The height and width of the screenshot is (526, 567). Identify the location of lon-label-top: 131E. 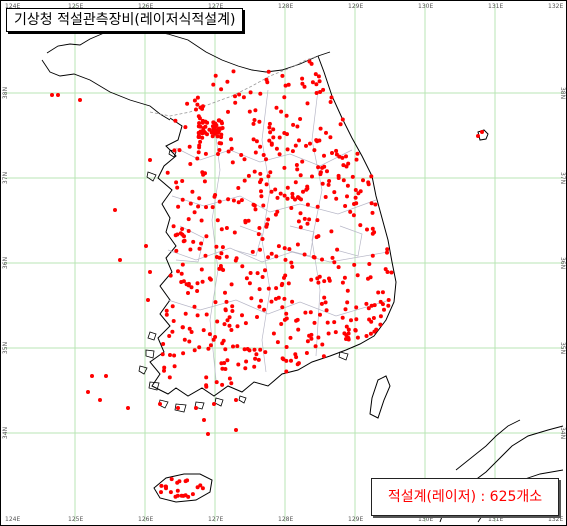
(495, 6).